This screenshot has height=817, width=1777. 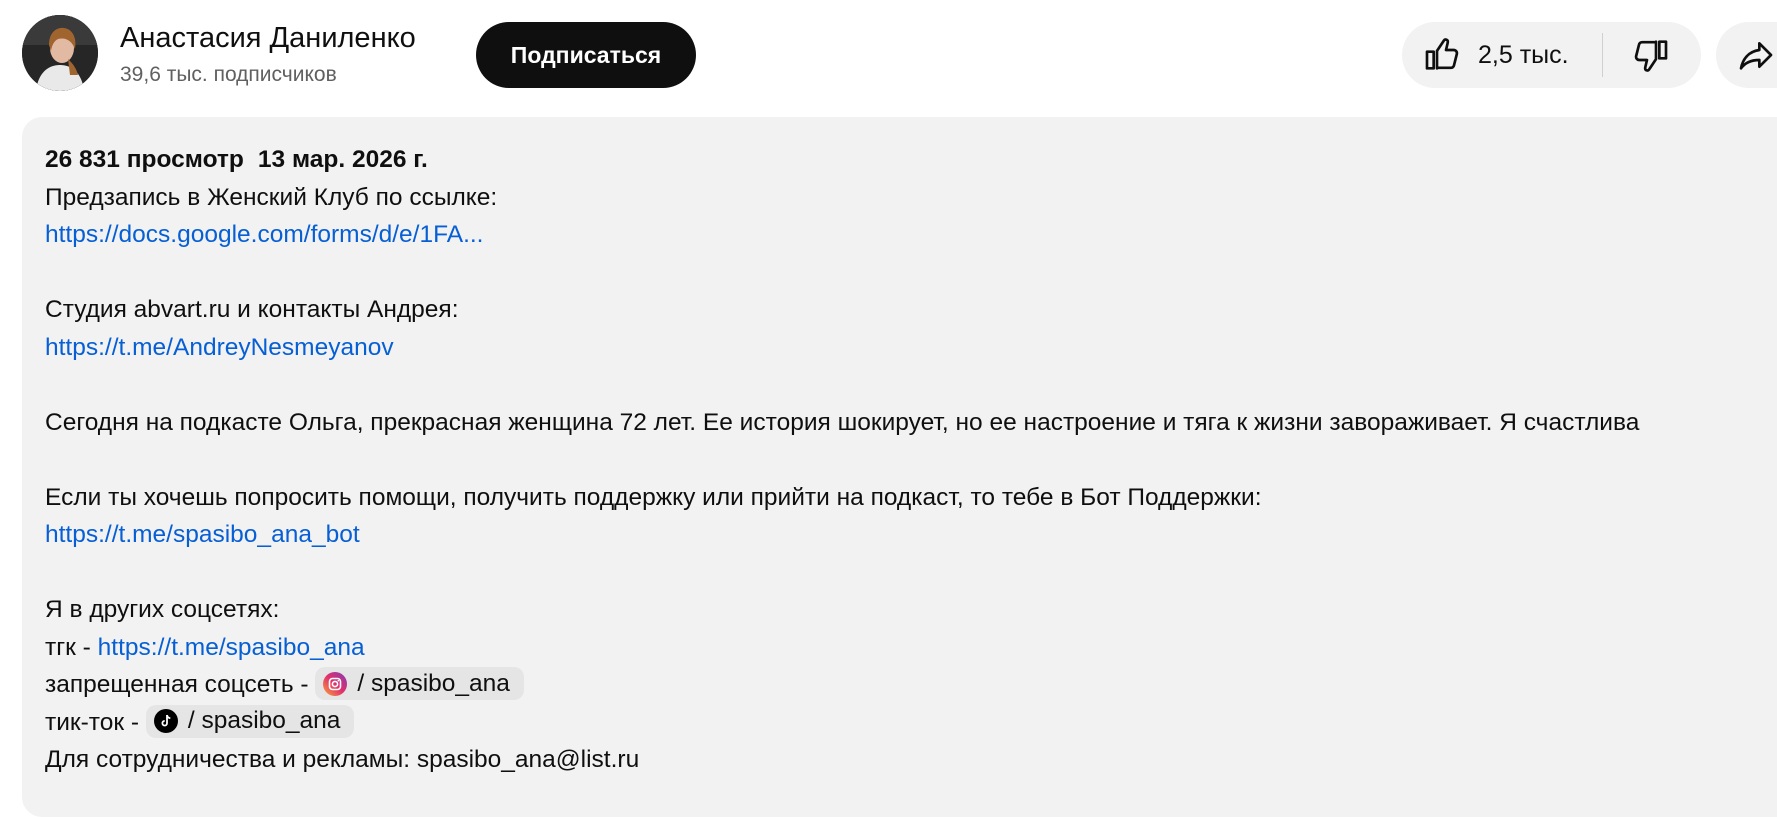 I want to click on subscribe-button: Подписаться, so click(x=586, y=55).